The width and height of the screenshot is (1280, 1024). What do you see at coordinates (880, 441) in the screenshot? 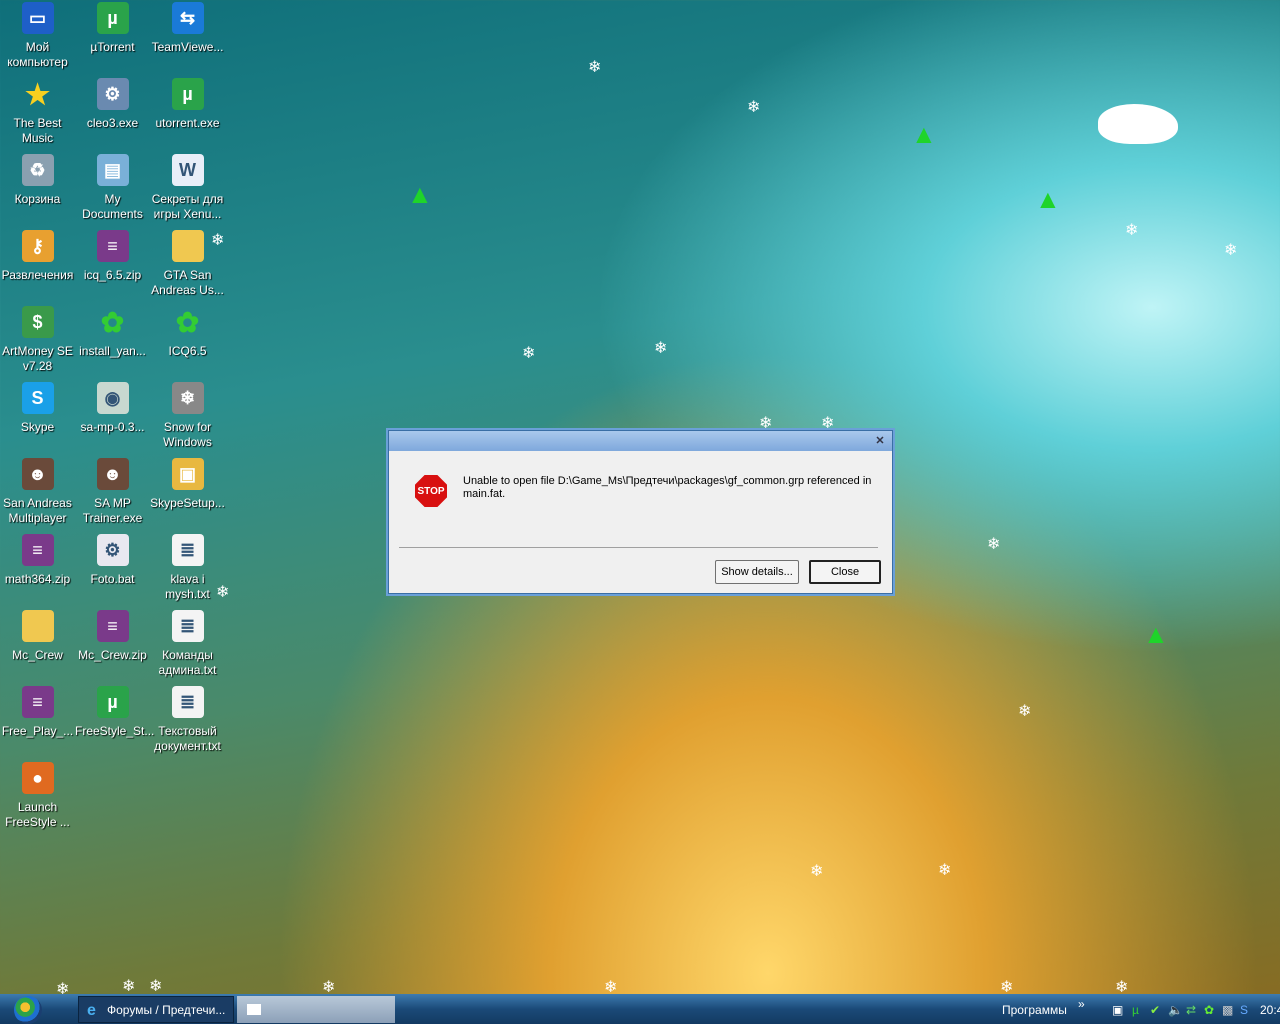
I see `close-icon: ✕` at bounding box center [880, 441].